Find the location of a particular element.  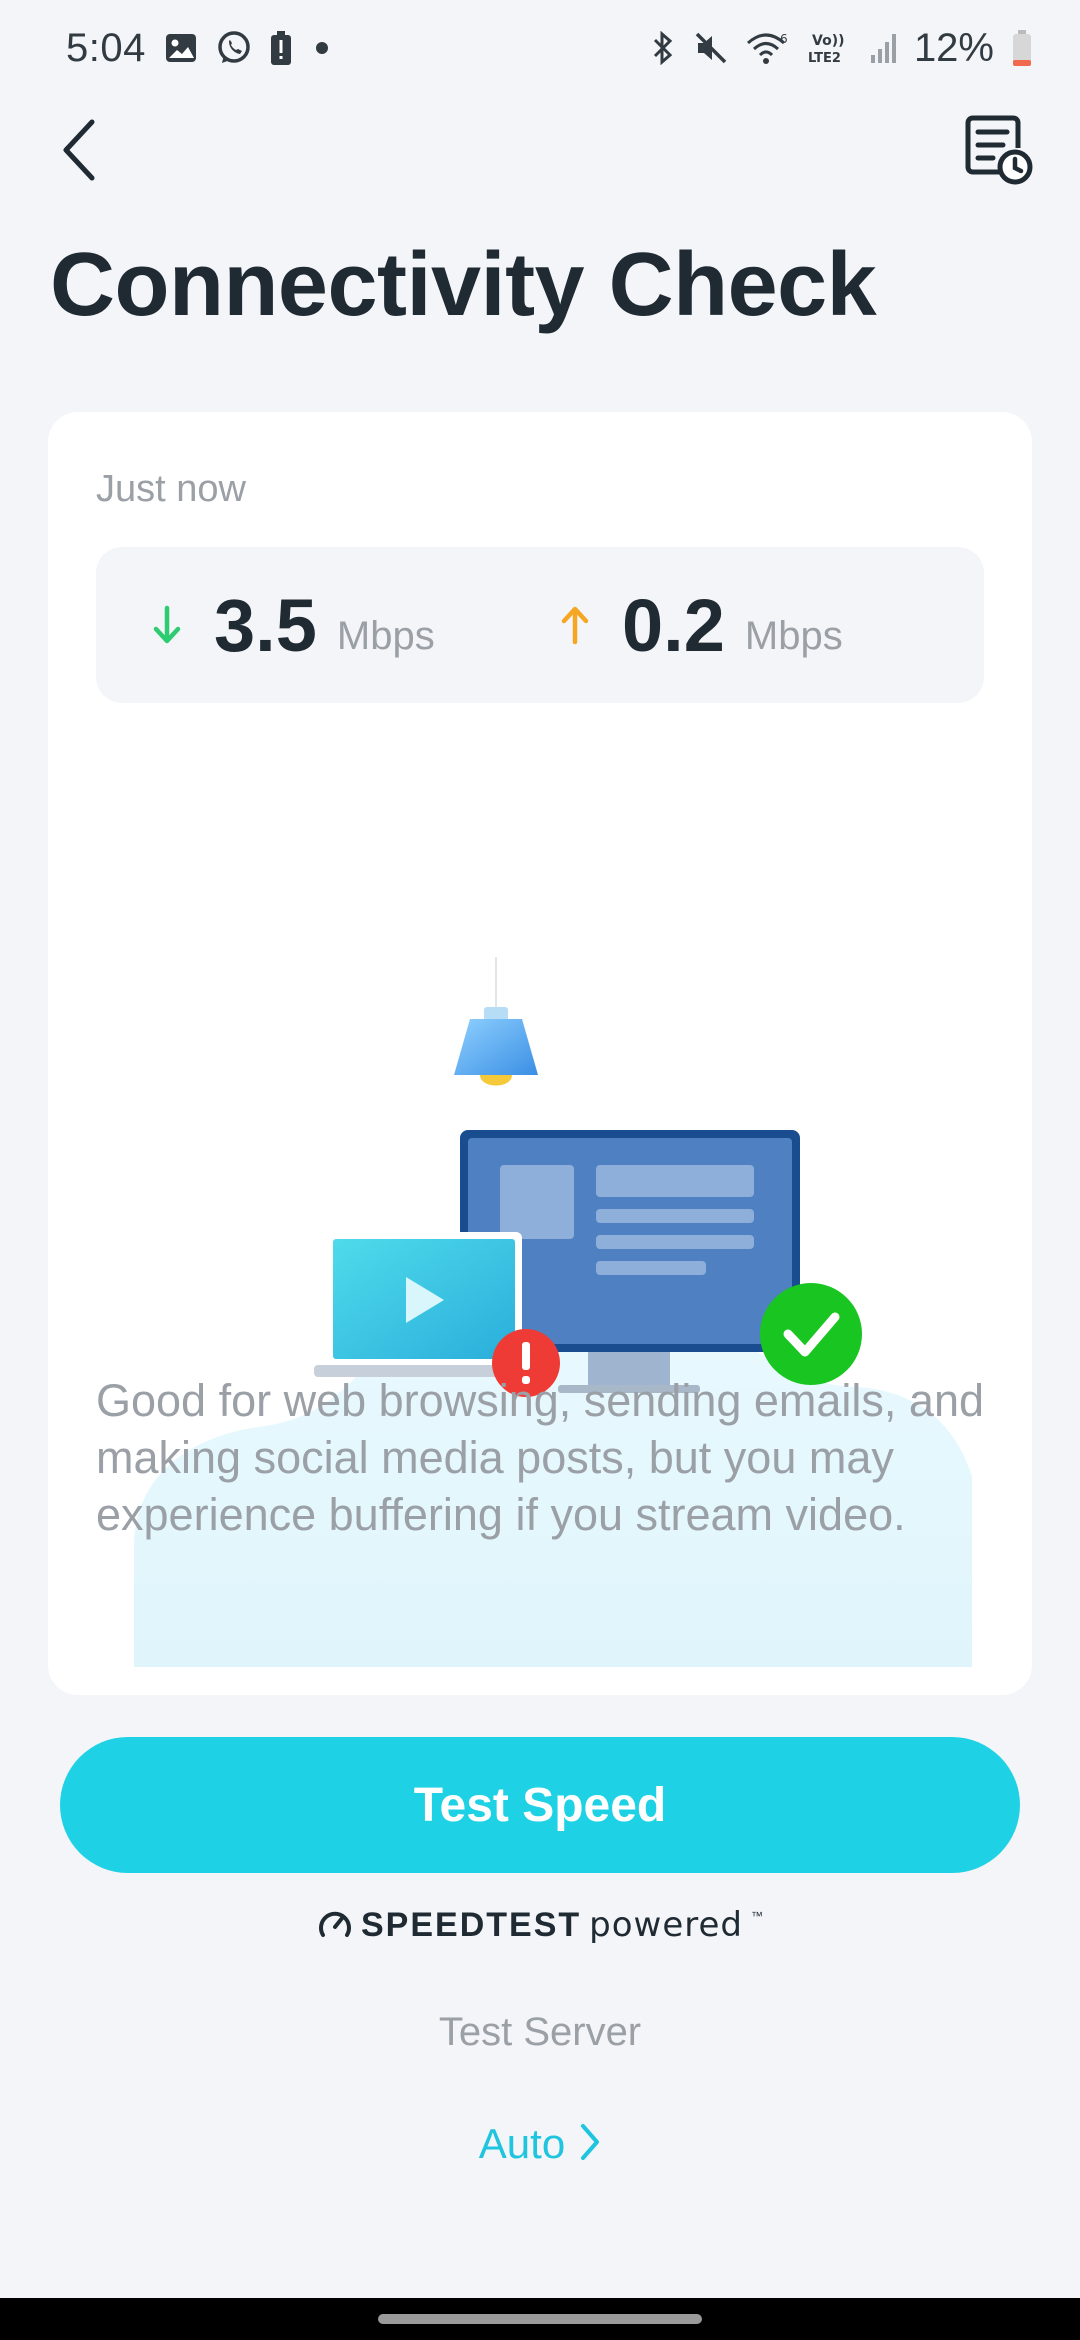

home-indicator is located at coordinates (540, 2319).